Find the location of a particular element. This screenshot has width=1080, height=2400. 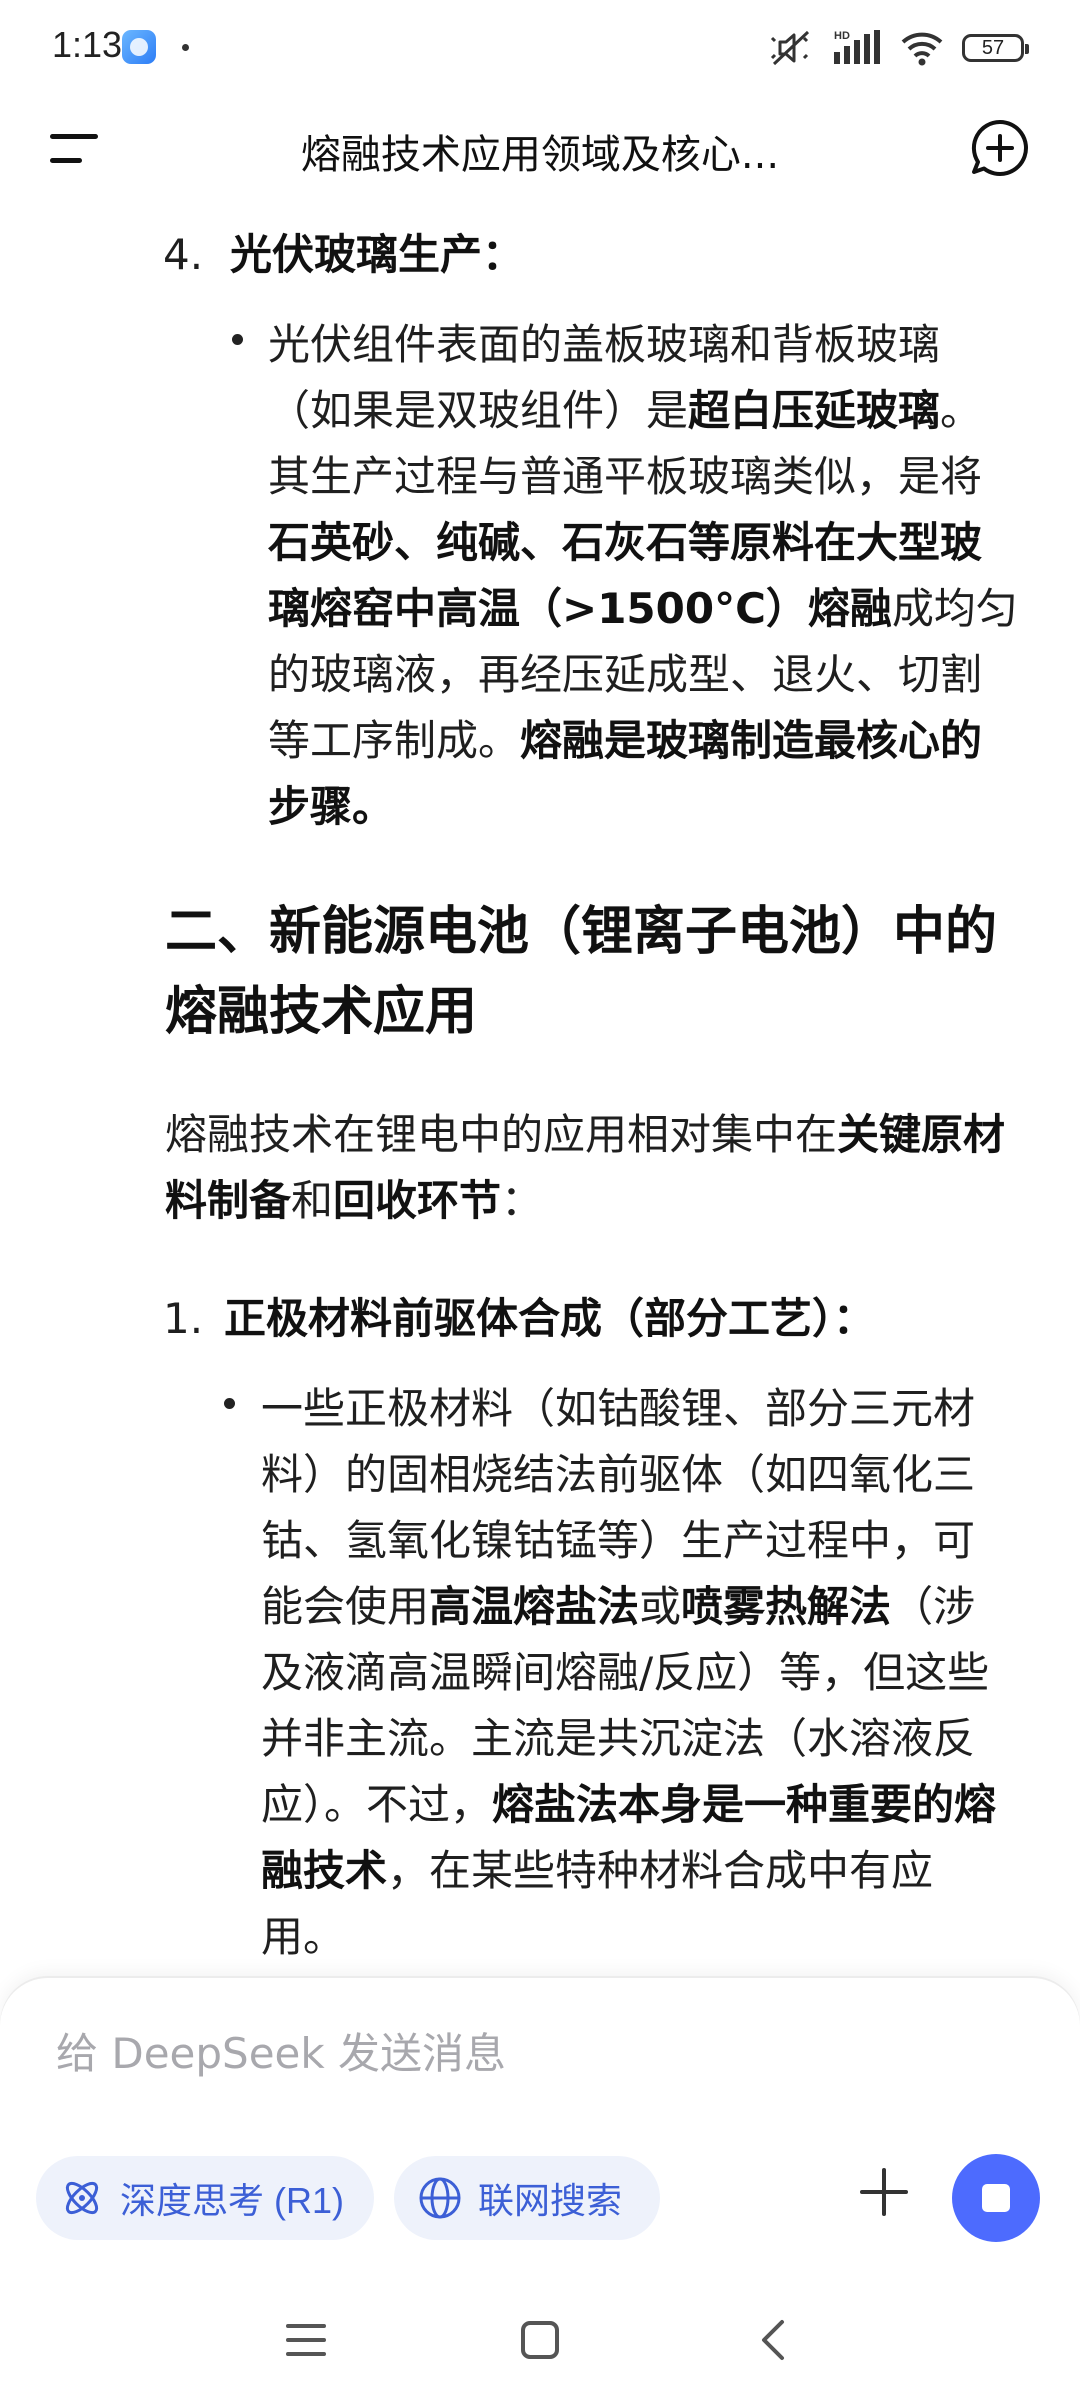

list-heading: 正极材料前驱体合成（部分工艺）： is located at coordinates (550, 1318).